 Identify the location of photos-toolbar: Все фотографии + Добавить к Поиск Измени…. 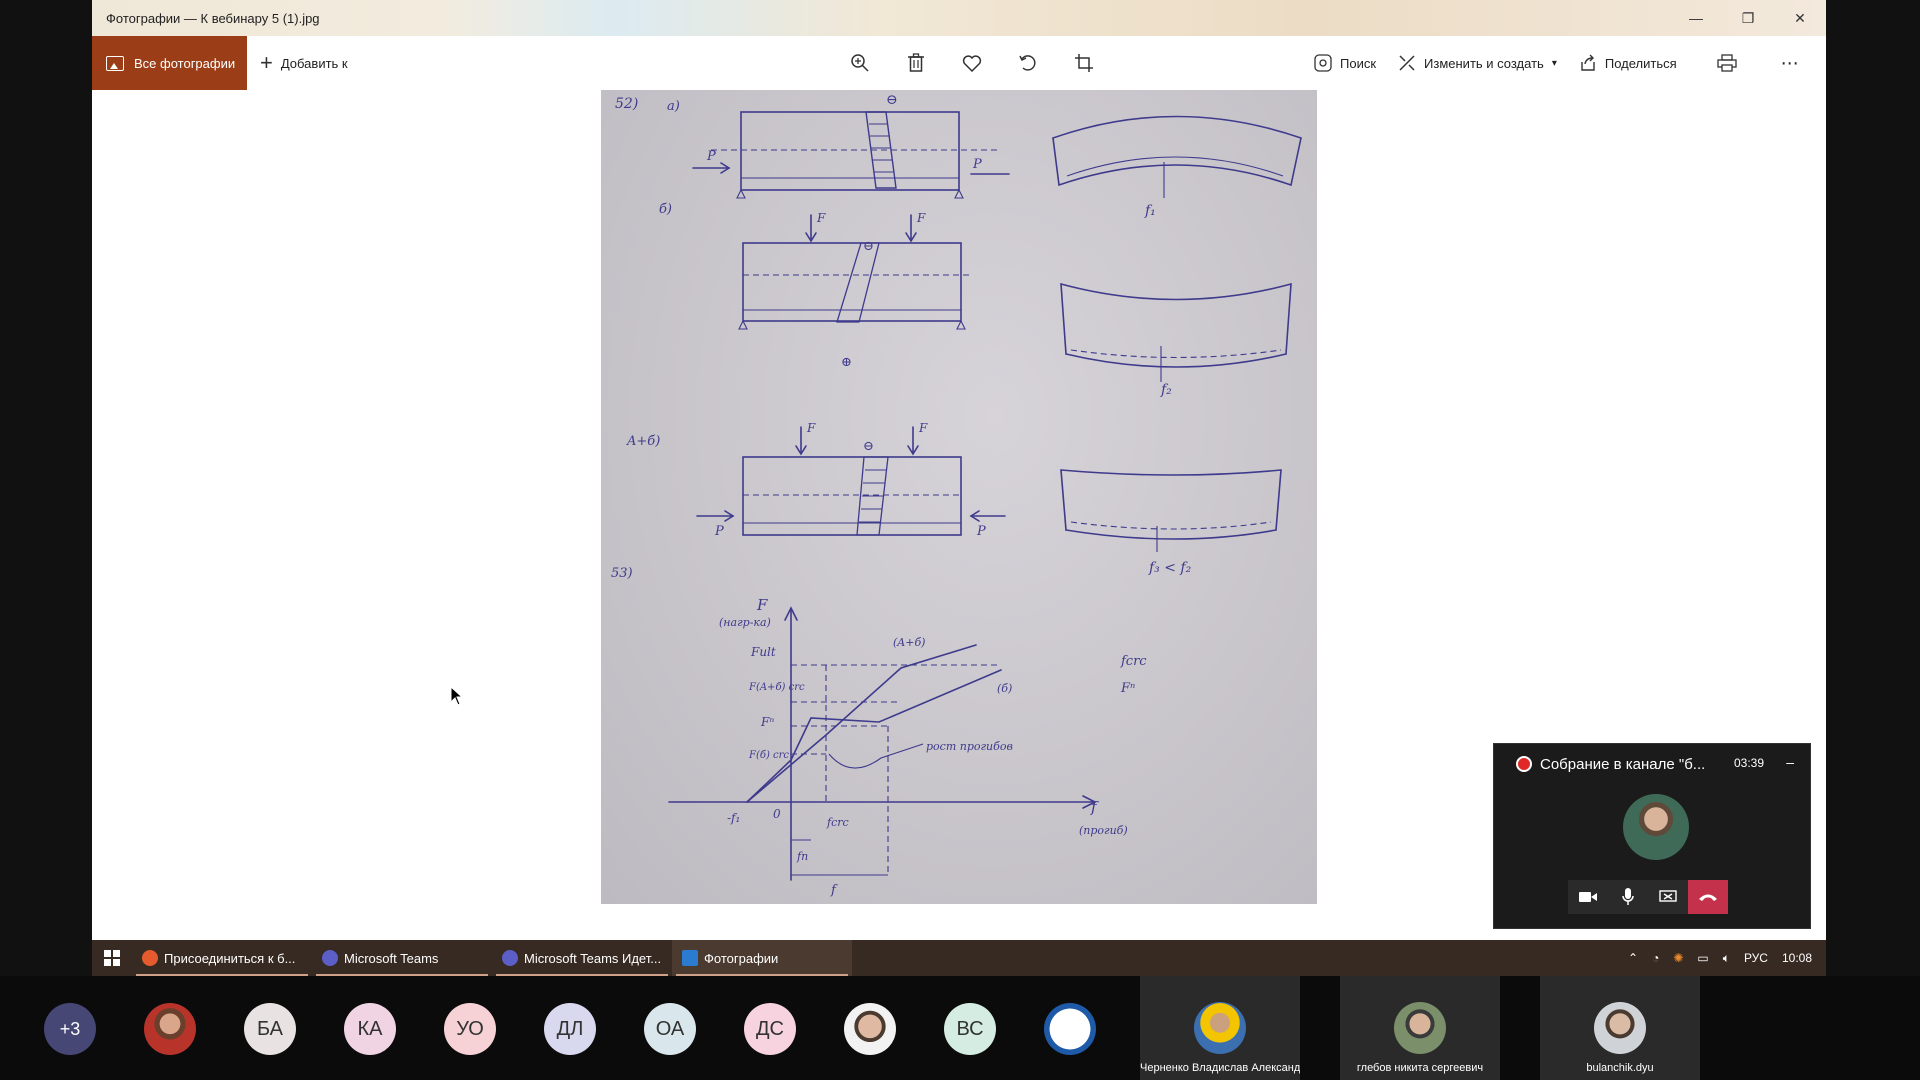
(959, 63).